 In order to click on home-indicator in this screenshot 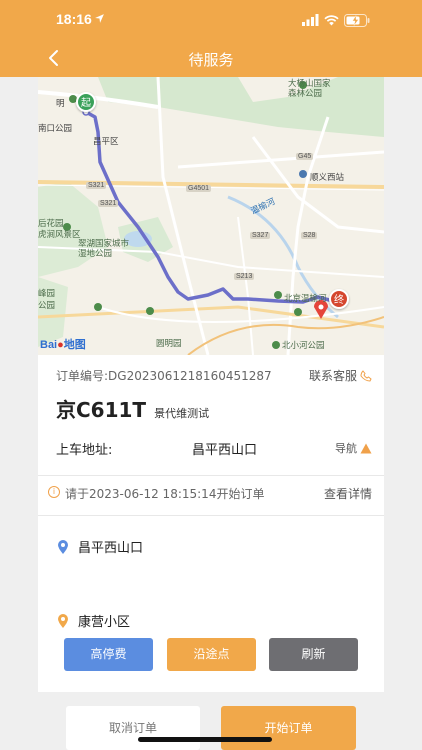, I will do `click(205, 739)`.